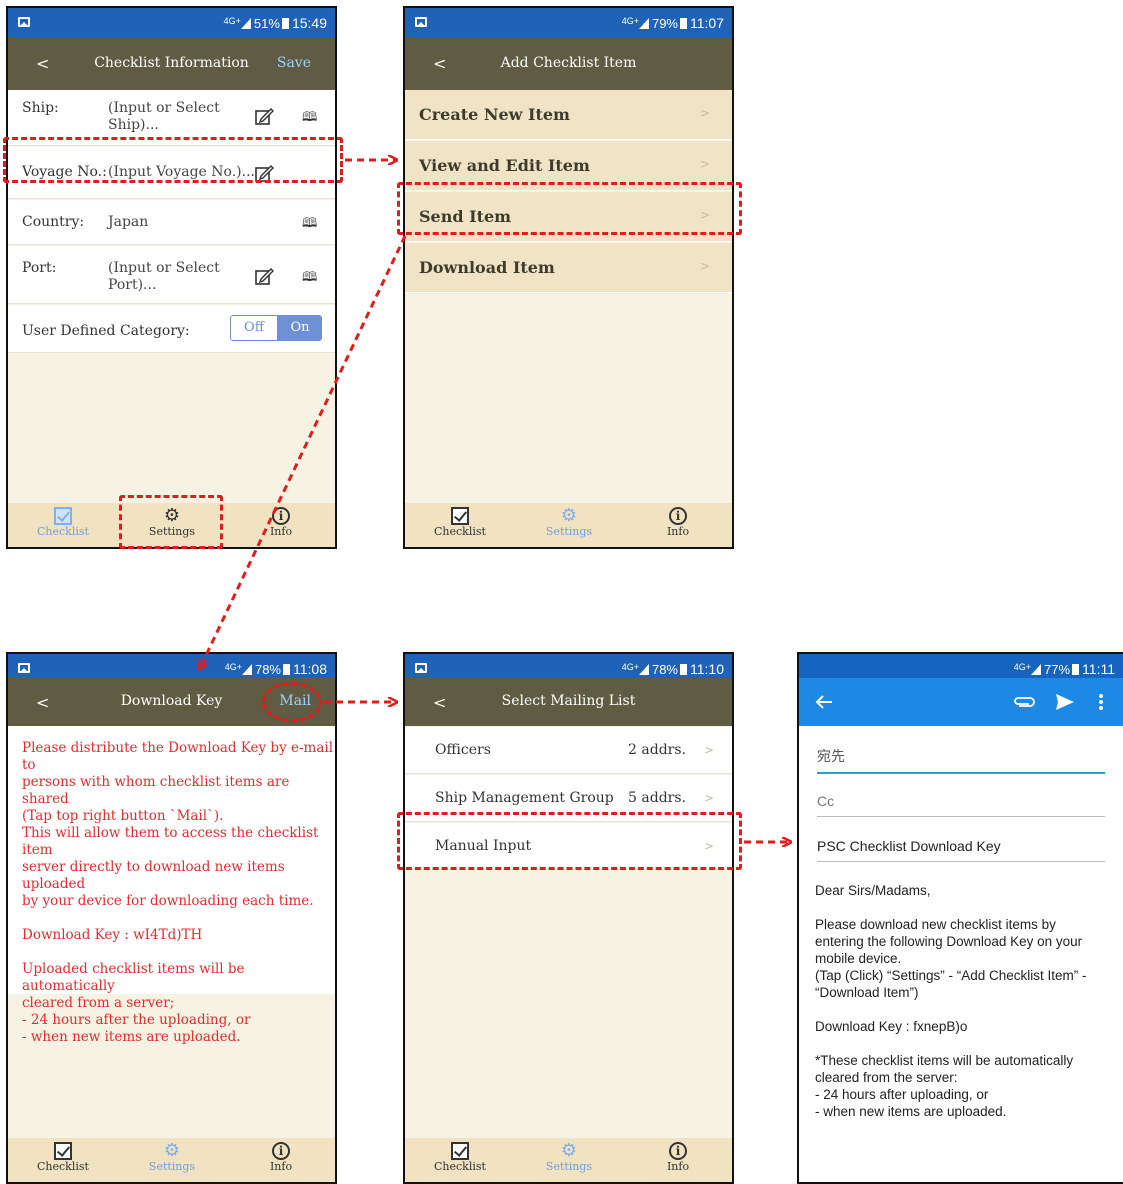 The width and height of the screenshot is (1123, 1184). I want to click on menu-create-new-item: Create New Item >, so click(568, 115).